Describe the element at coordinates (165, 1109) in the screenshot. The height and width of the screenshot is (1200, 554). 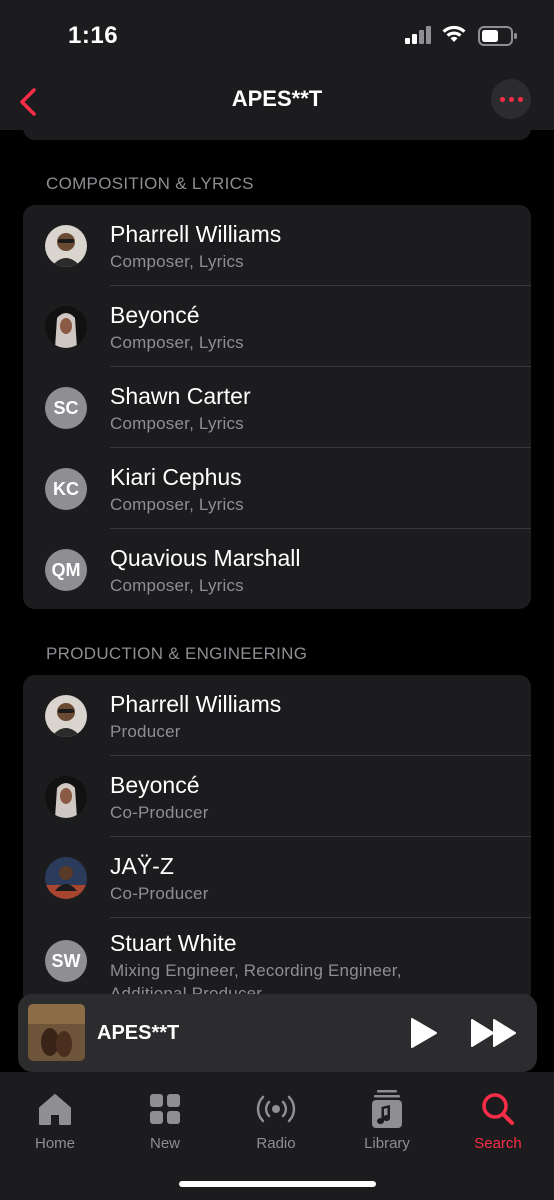
I see `grid-icon` at that location.